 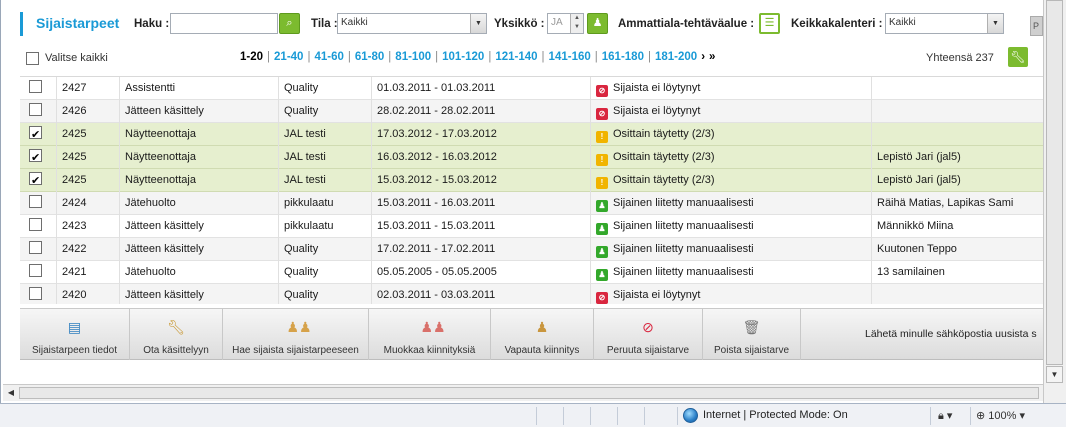 I want to click on ammattiala-list-button: ☰, so click(x=769, y=23).